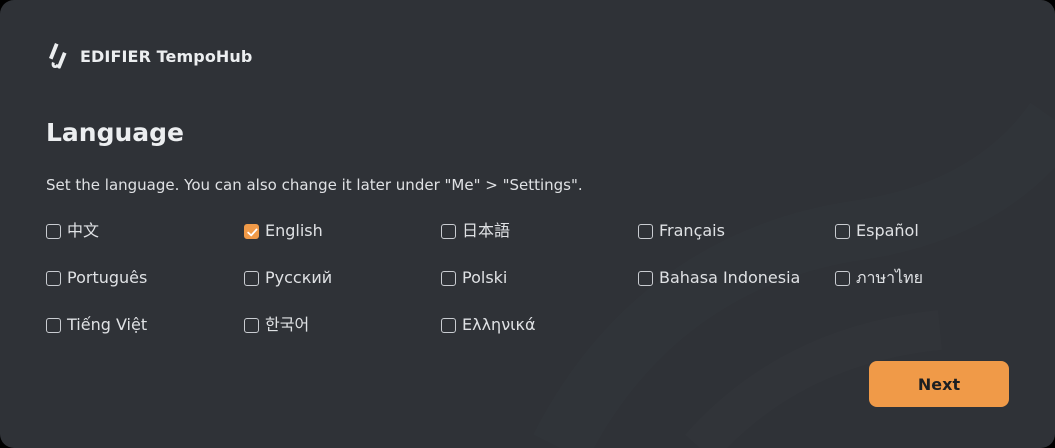 Image resolution: width=1055 pixels, height=448 pixels. I want to click on language-label: 한국어, so click(287, 324).